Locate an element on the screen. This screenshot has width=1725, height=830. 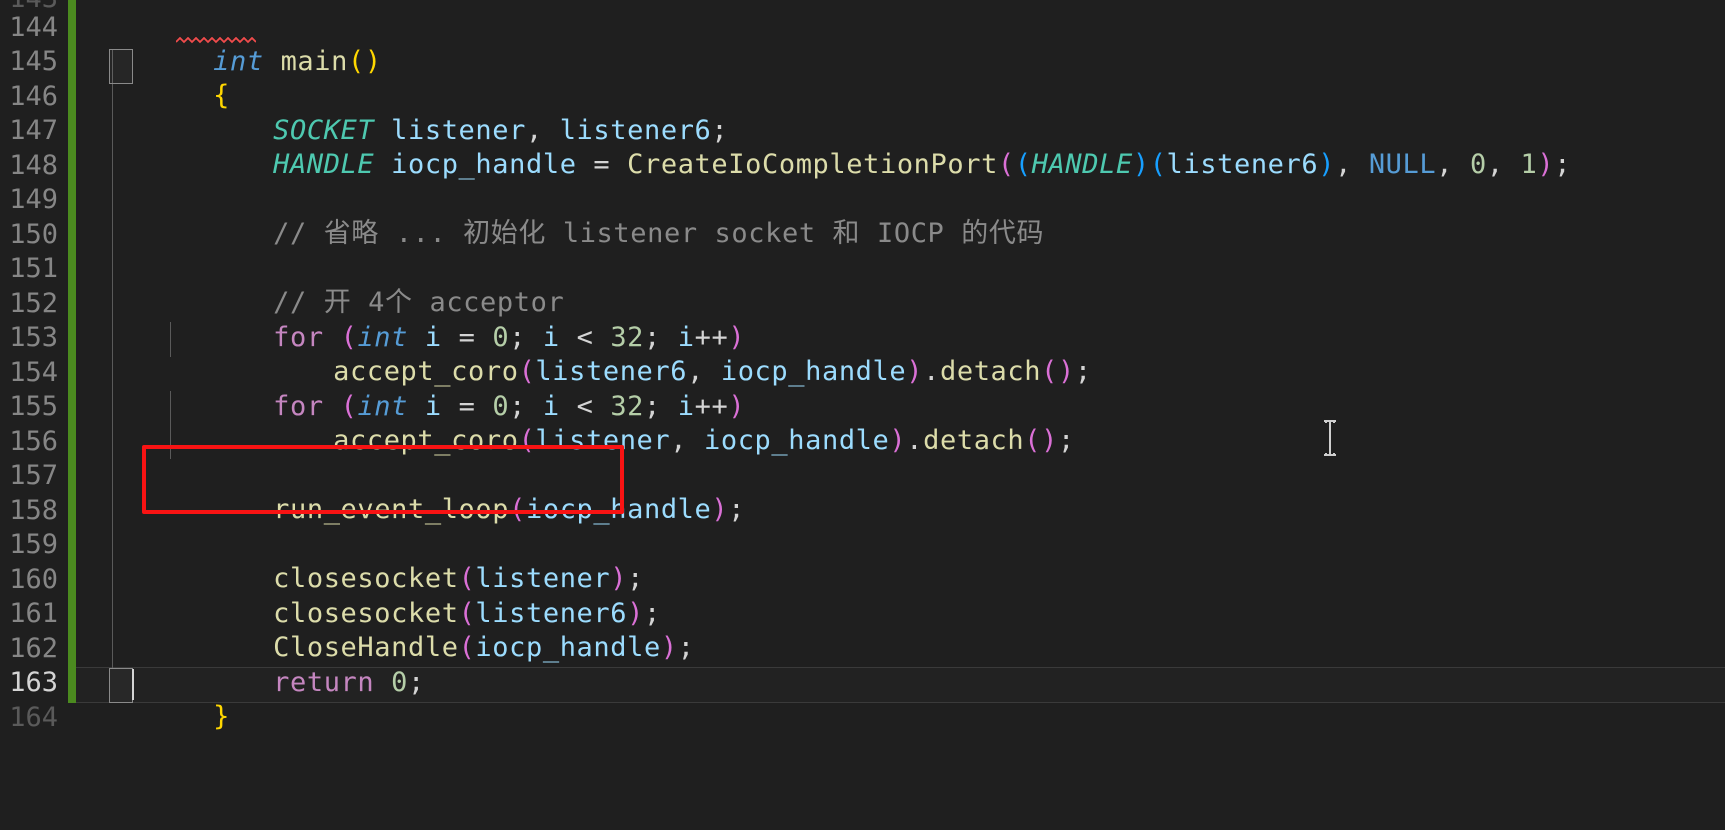
line-number-154: 154 is located at coordinates (33, 372).